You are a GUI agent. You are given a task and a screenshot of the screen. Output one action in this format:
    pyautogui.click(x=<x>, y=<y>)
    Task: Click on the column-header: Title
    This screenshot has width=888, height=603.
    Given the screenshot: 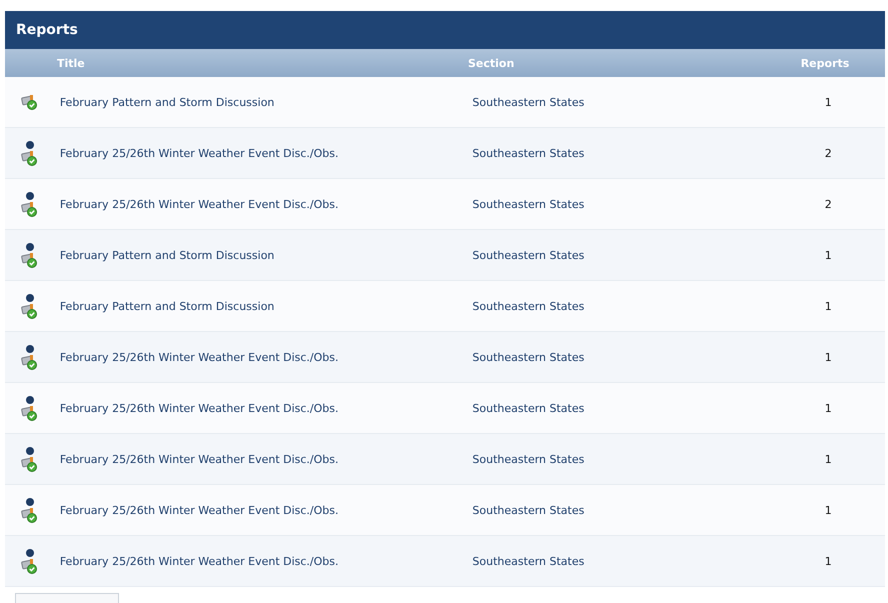 What is the action you would take?
    pyautogui.click(x=71, y=63)
    